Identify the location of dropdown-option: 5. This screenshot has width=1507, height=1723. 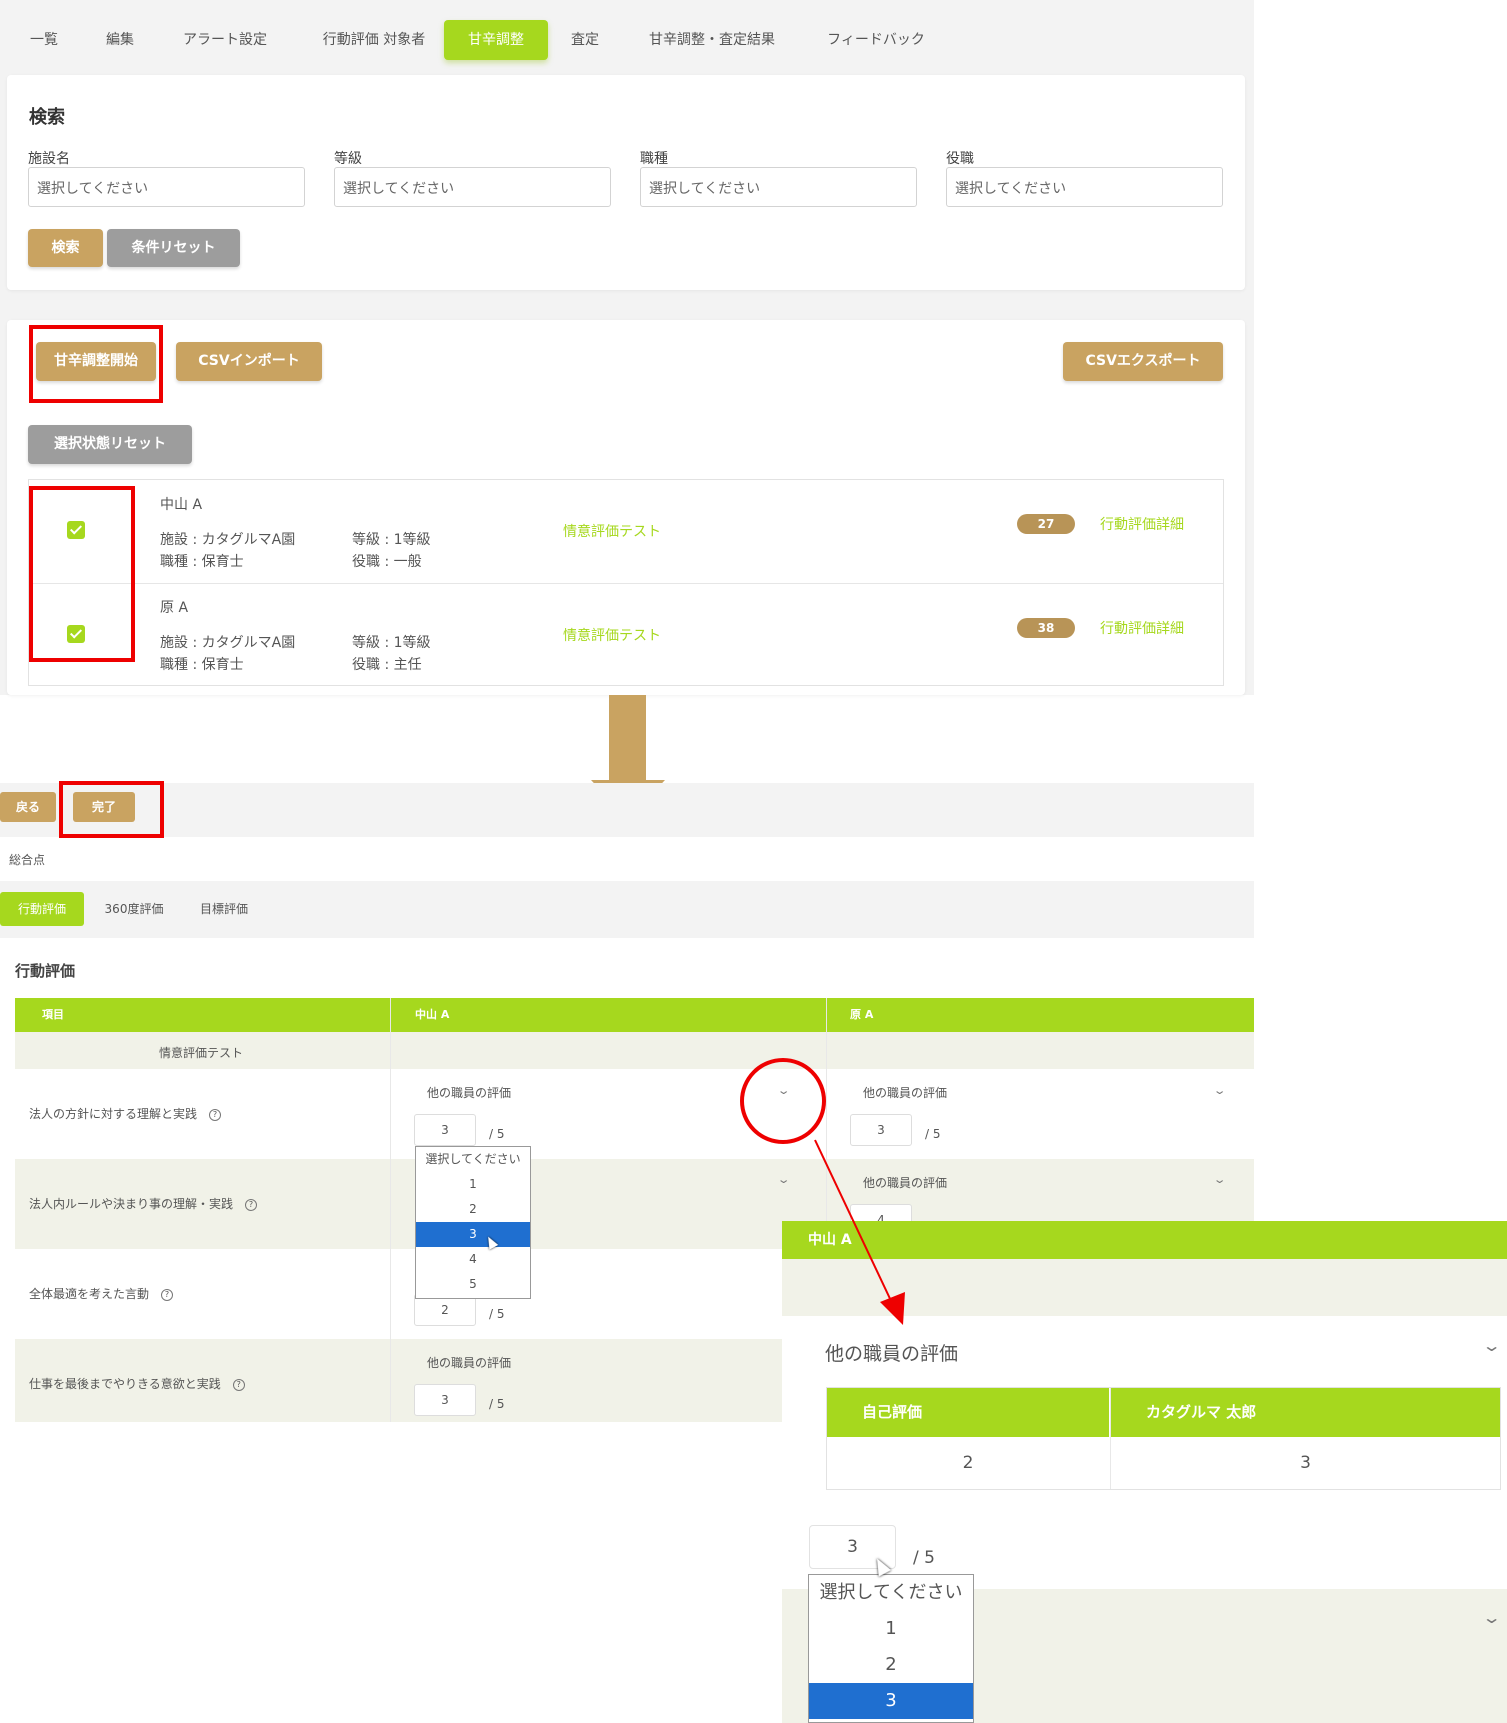
(473, 1284).